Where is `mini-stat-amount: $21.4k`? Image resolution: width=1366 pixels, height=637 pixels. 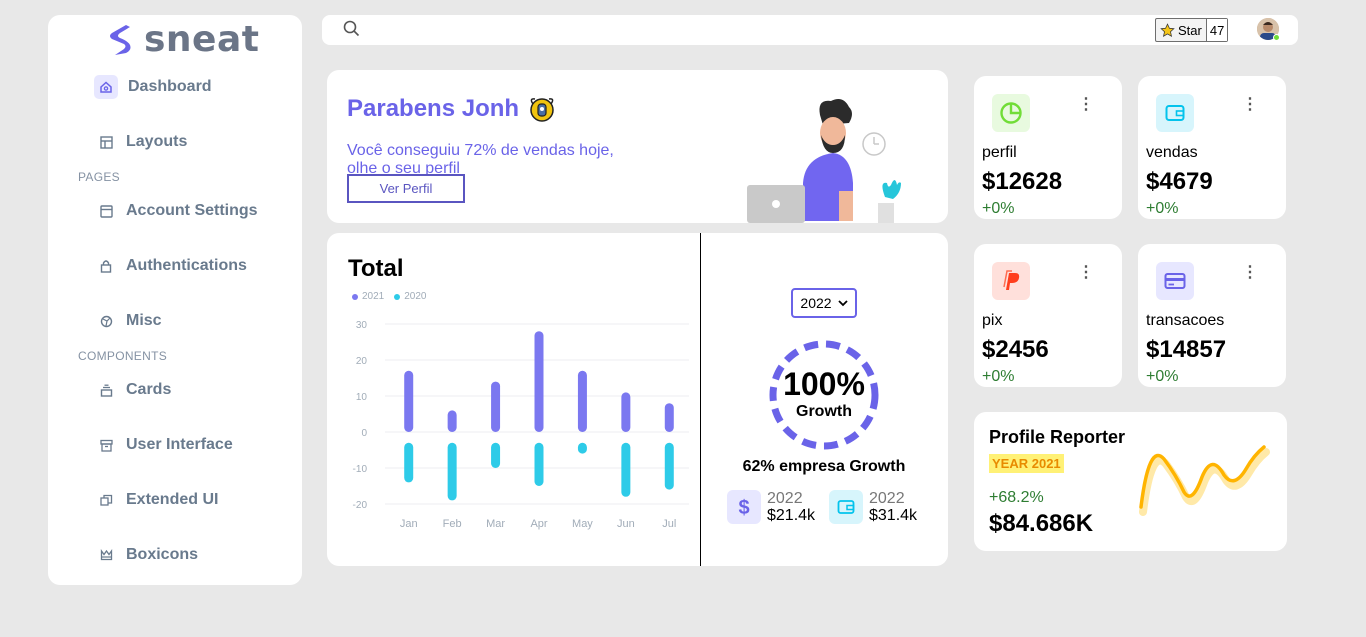
mini-stat-amount: $21.4k is located at coordinates (791, 515).